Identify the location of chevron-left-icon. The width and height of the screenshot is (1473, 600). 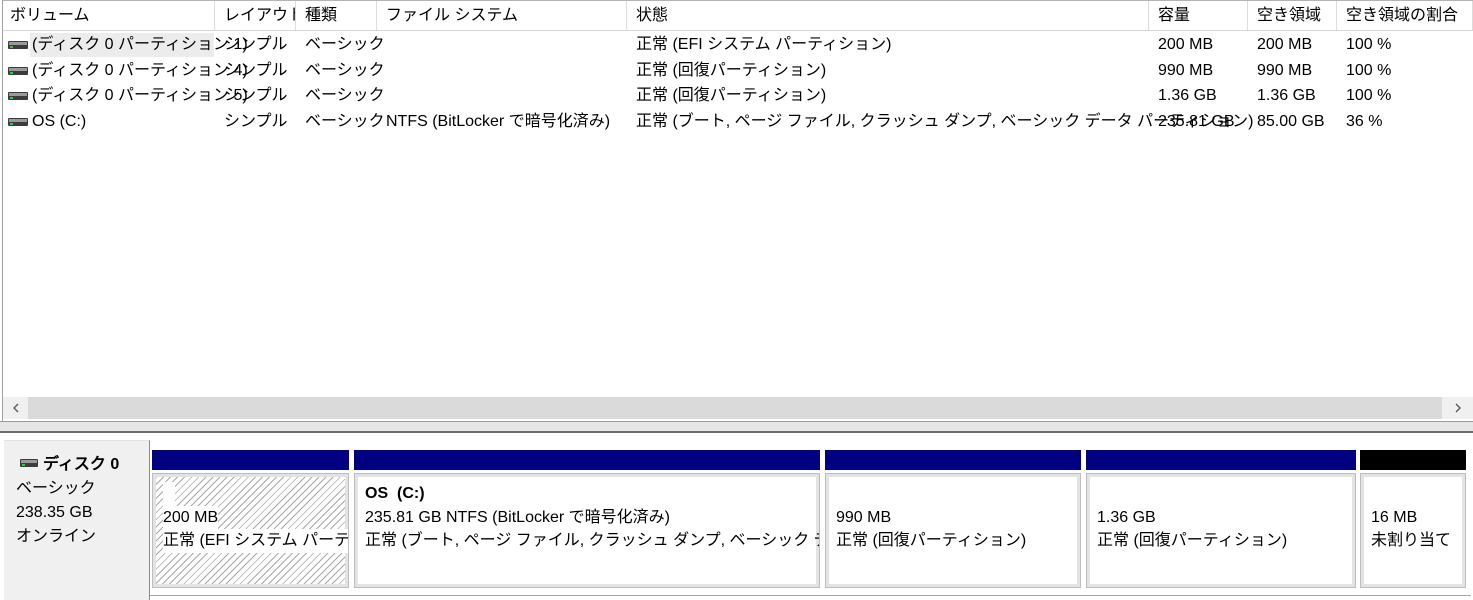
(16, 408).